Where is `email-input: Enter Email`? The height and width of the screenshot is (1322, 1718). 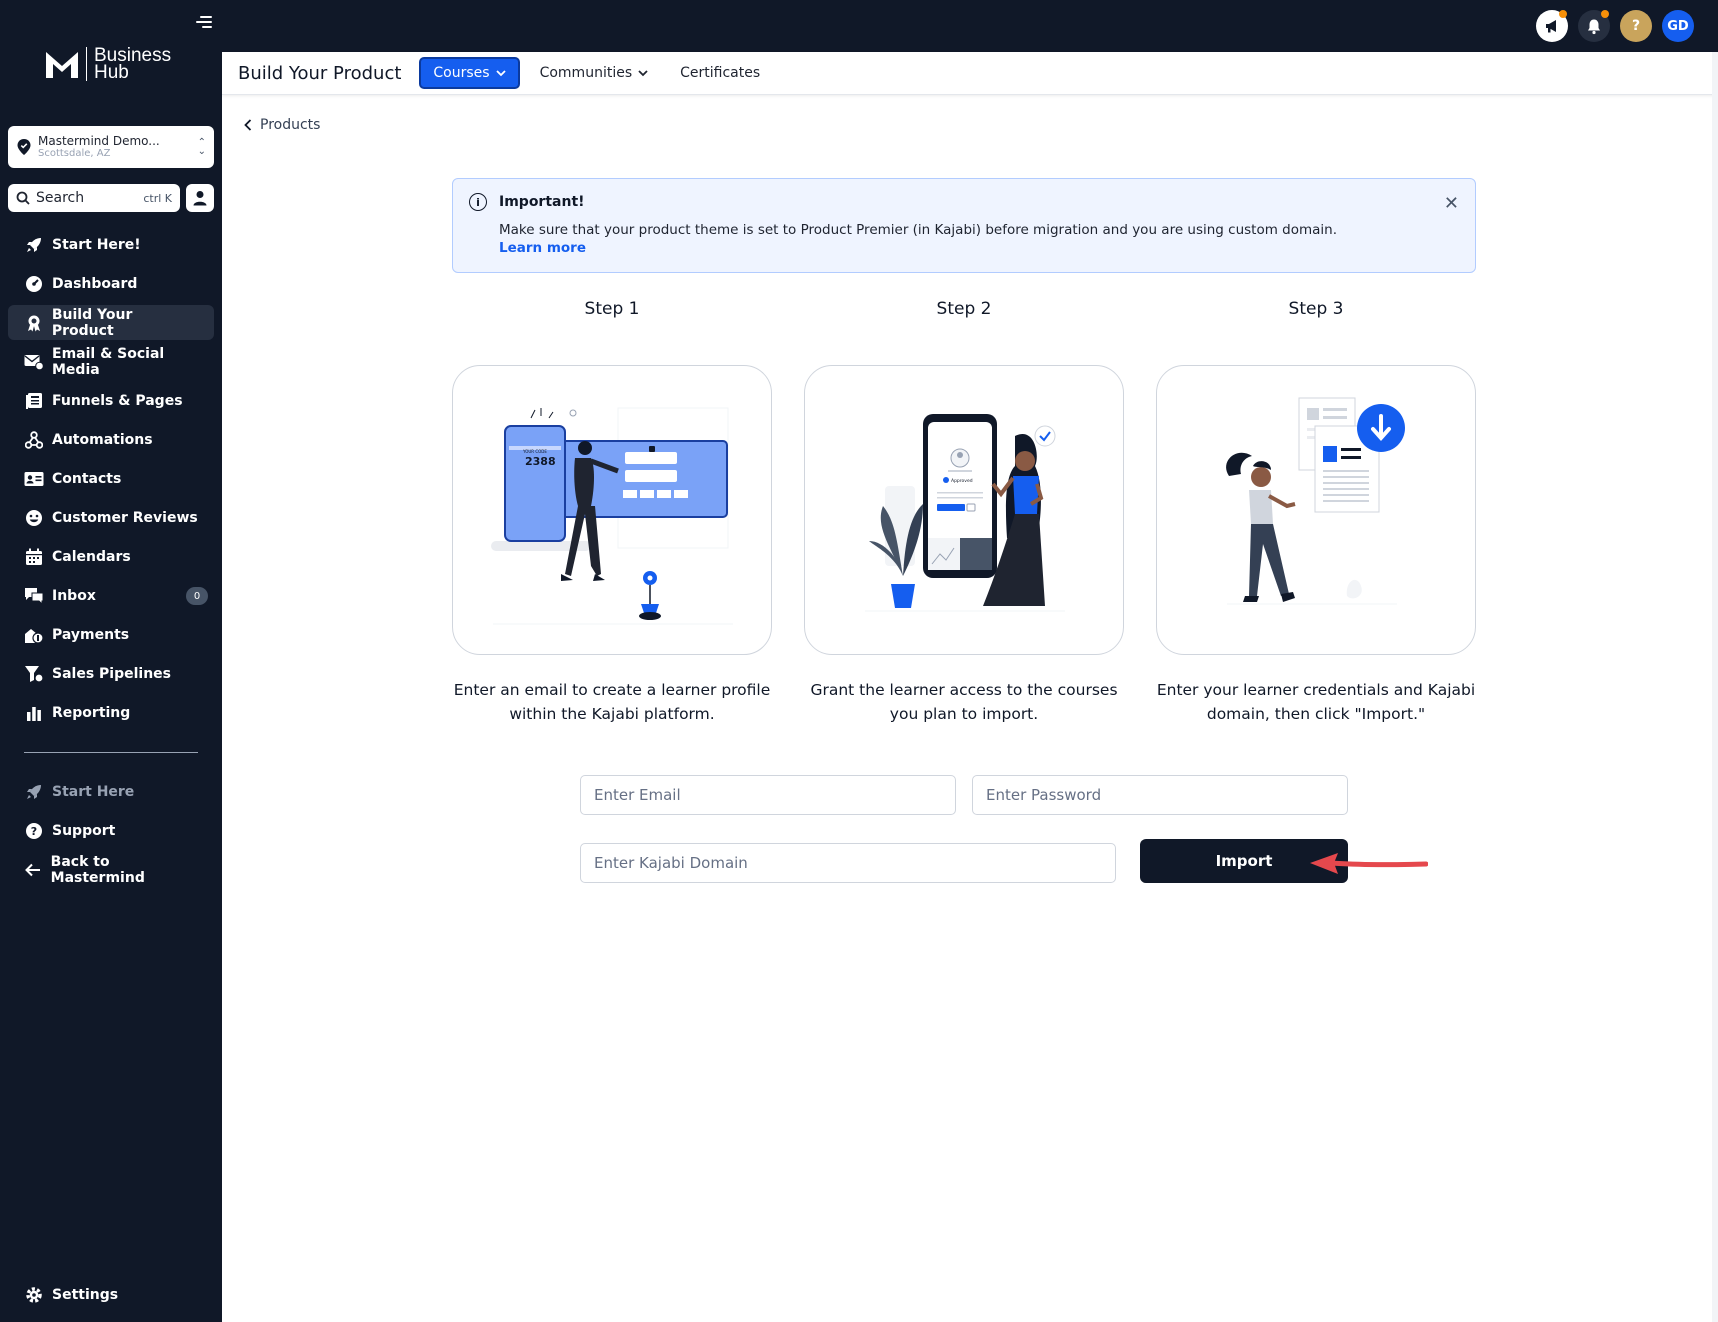 email-input: Enter Email is located at coordinates (768, 795).